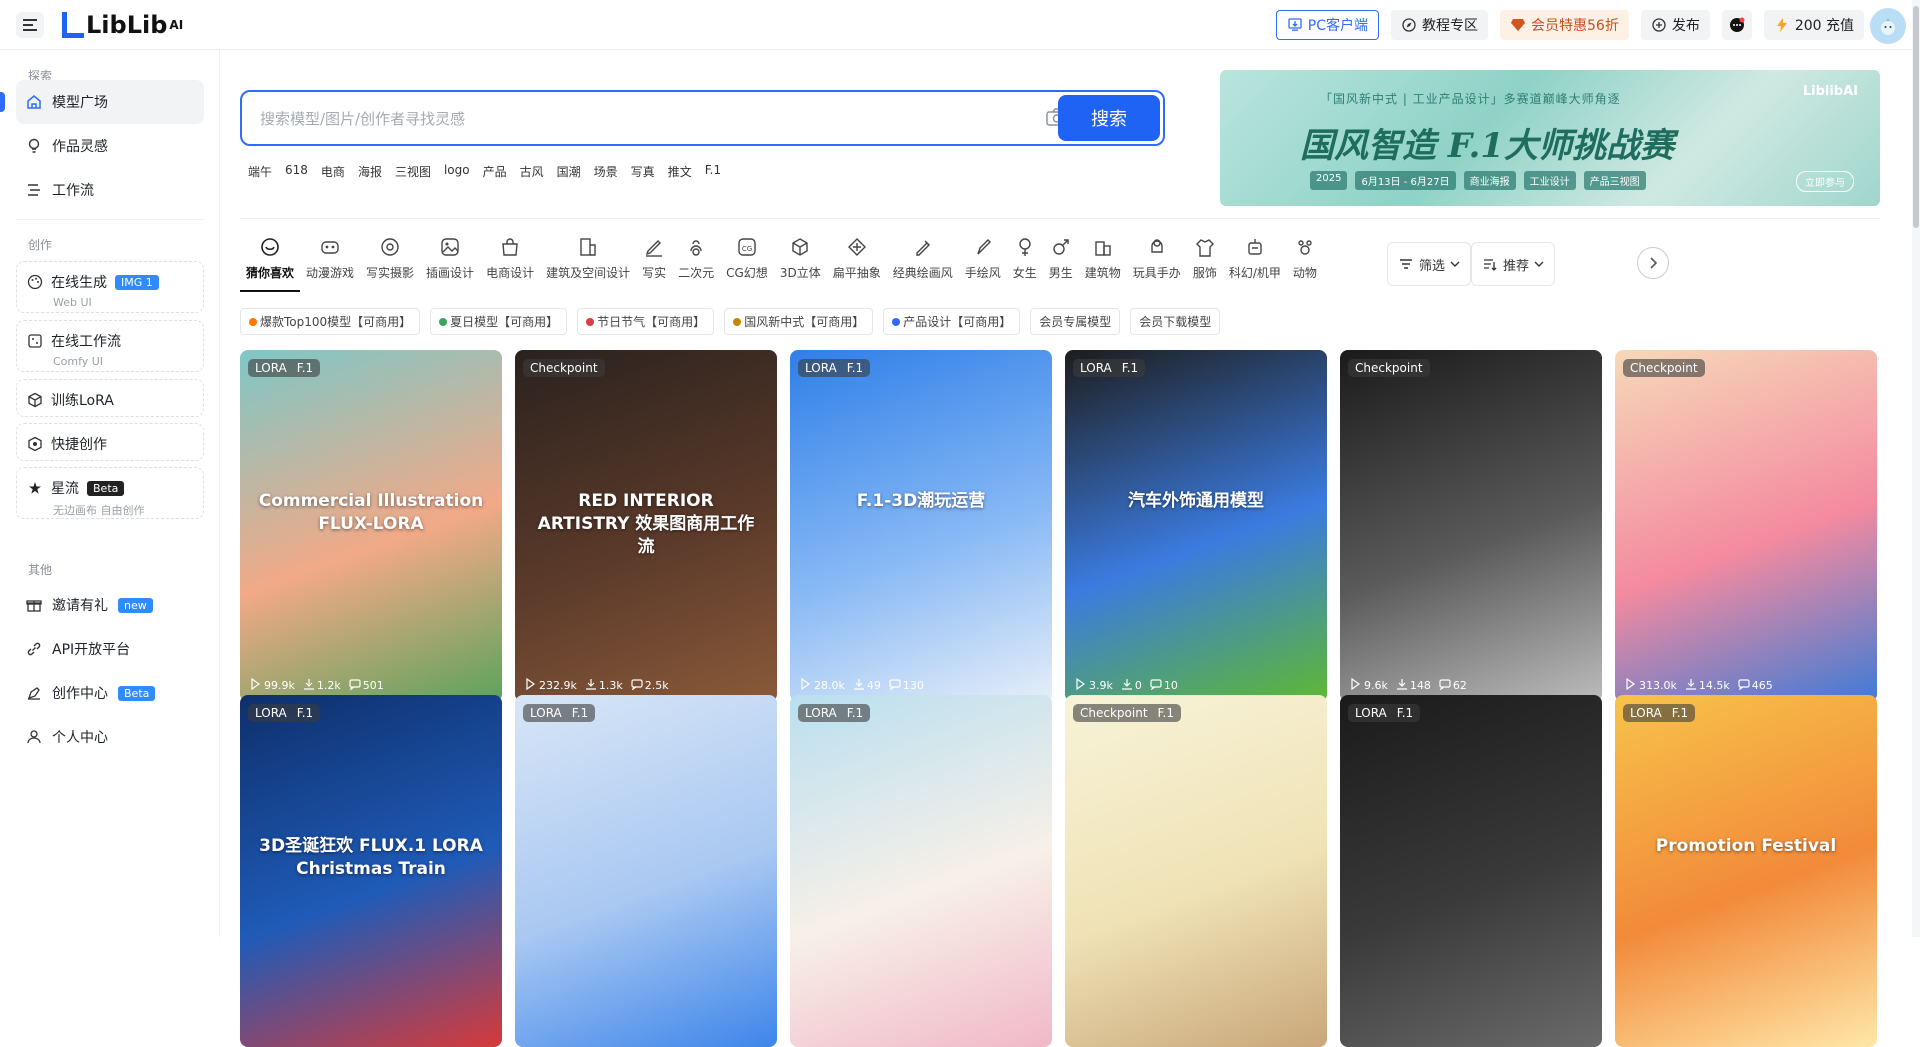 This screenshot has height=1047, width=1920. Describe the element at coordinates (260, 171) in the screenshot. I see `hotword-link: 端午` at that location.